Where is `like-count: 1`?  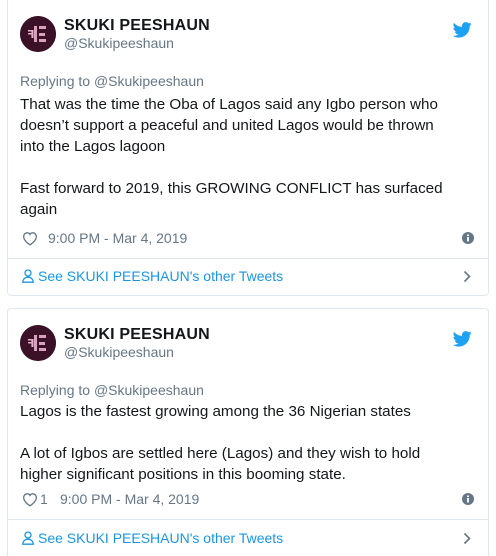 like-count: 1 is located at coordinates (44, 499).